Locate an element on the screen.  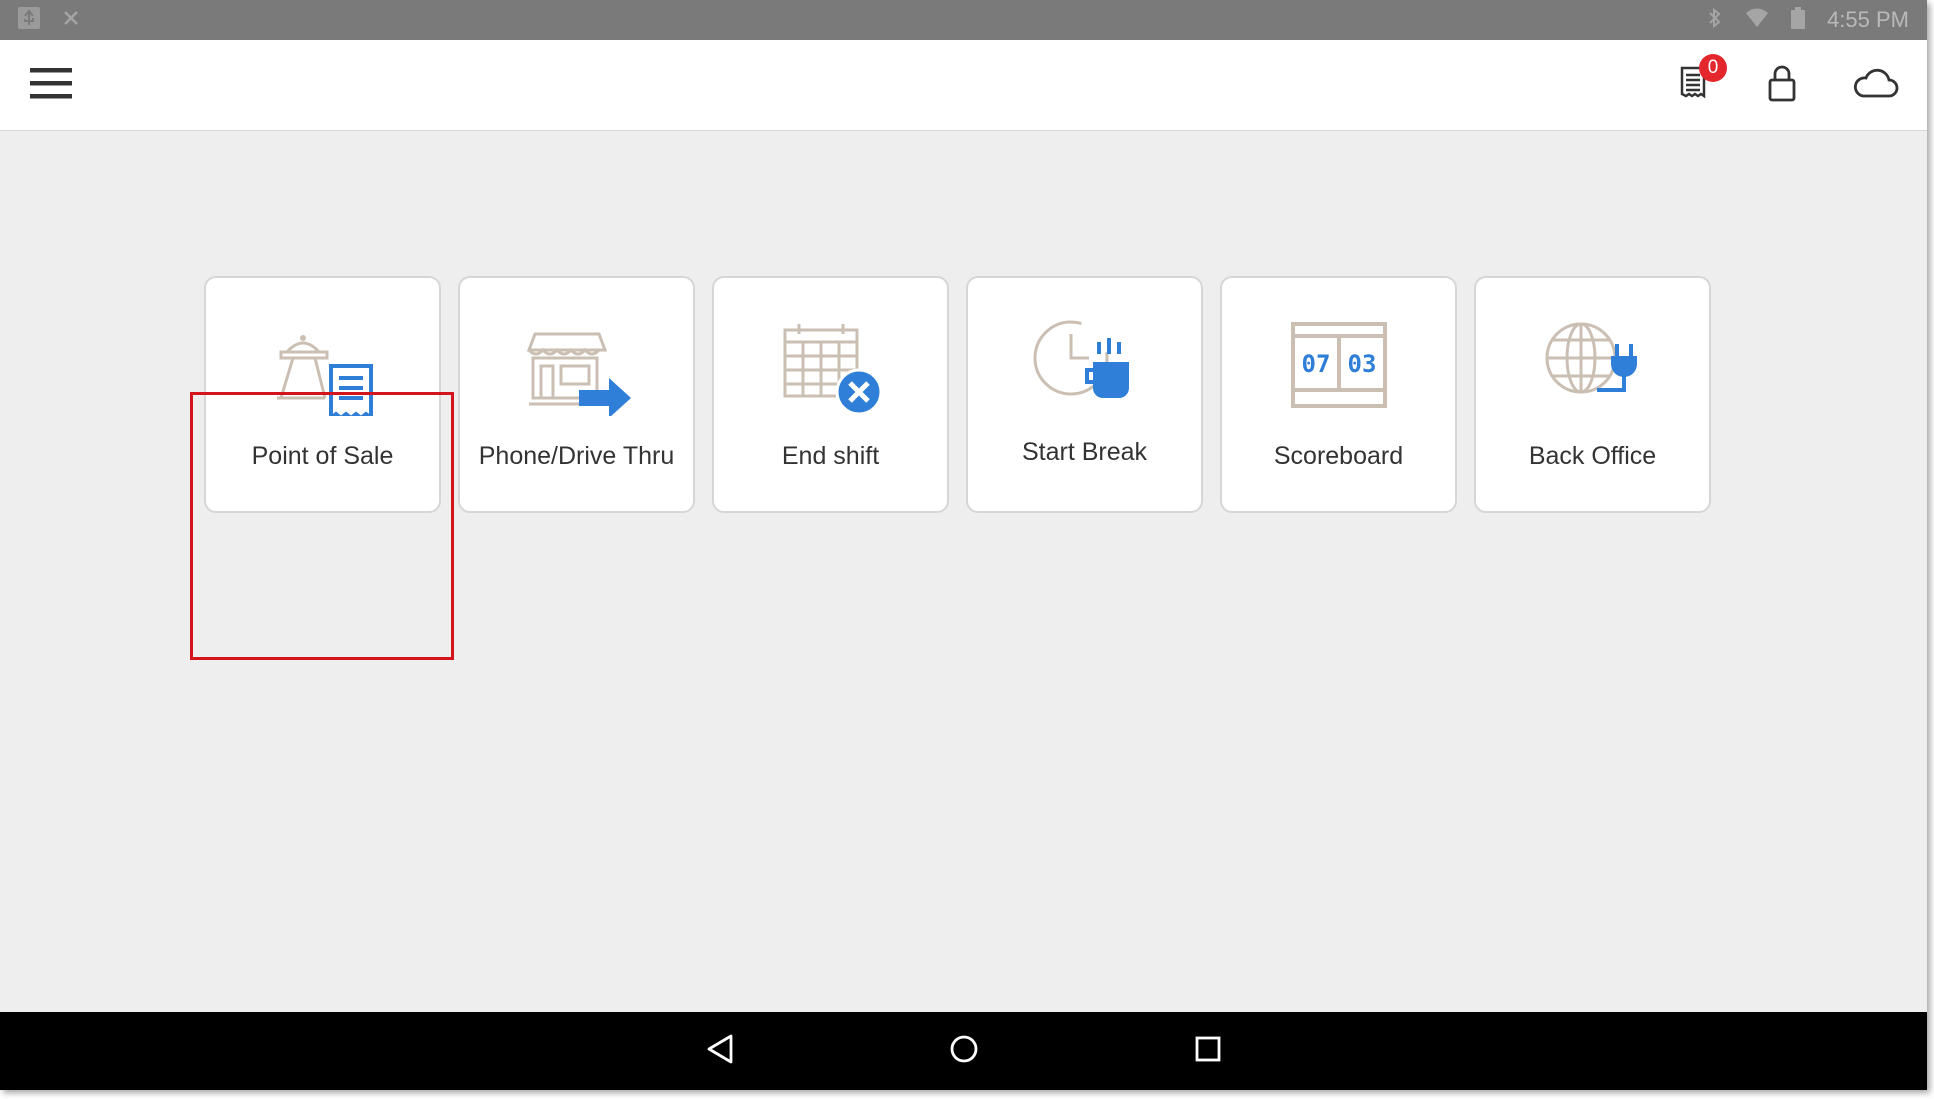
app-bar-actions: 0 is located at coordinates (1789, 80).